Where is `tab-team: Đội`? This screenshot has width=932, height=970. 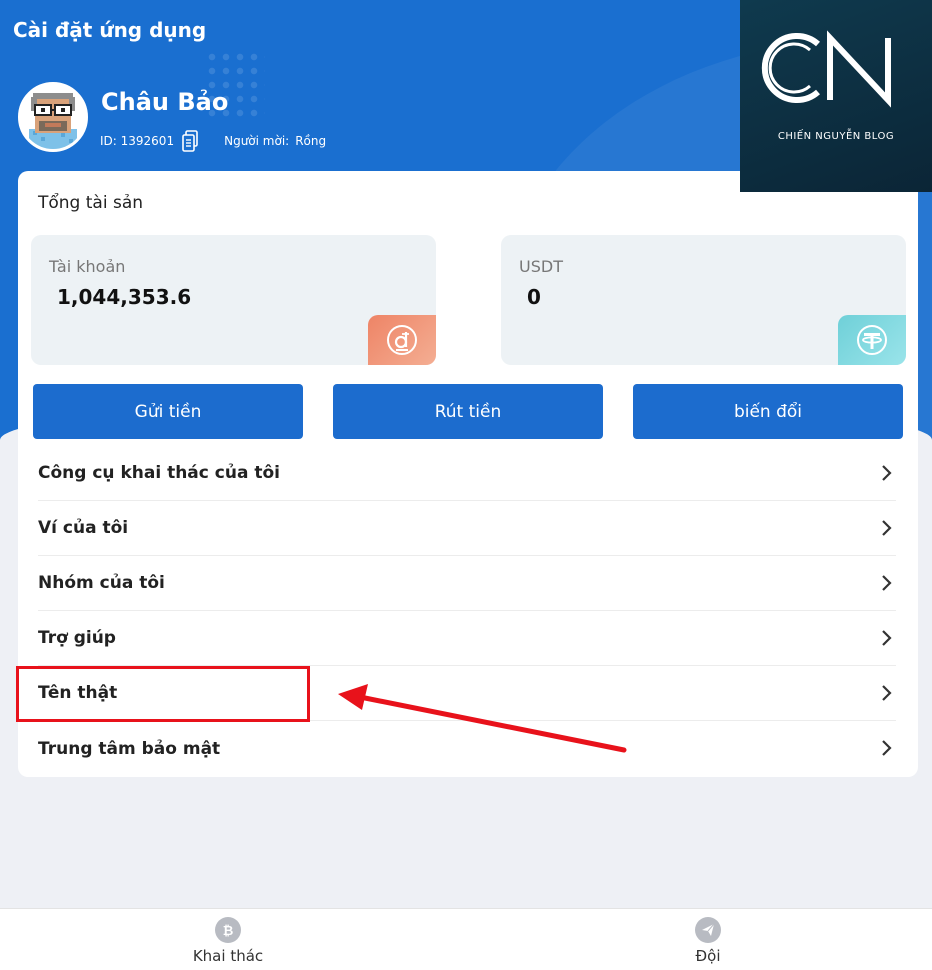
tab-team: Đội is located at coordinates (708, 941).